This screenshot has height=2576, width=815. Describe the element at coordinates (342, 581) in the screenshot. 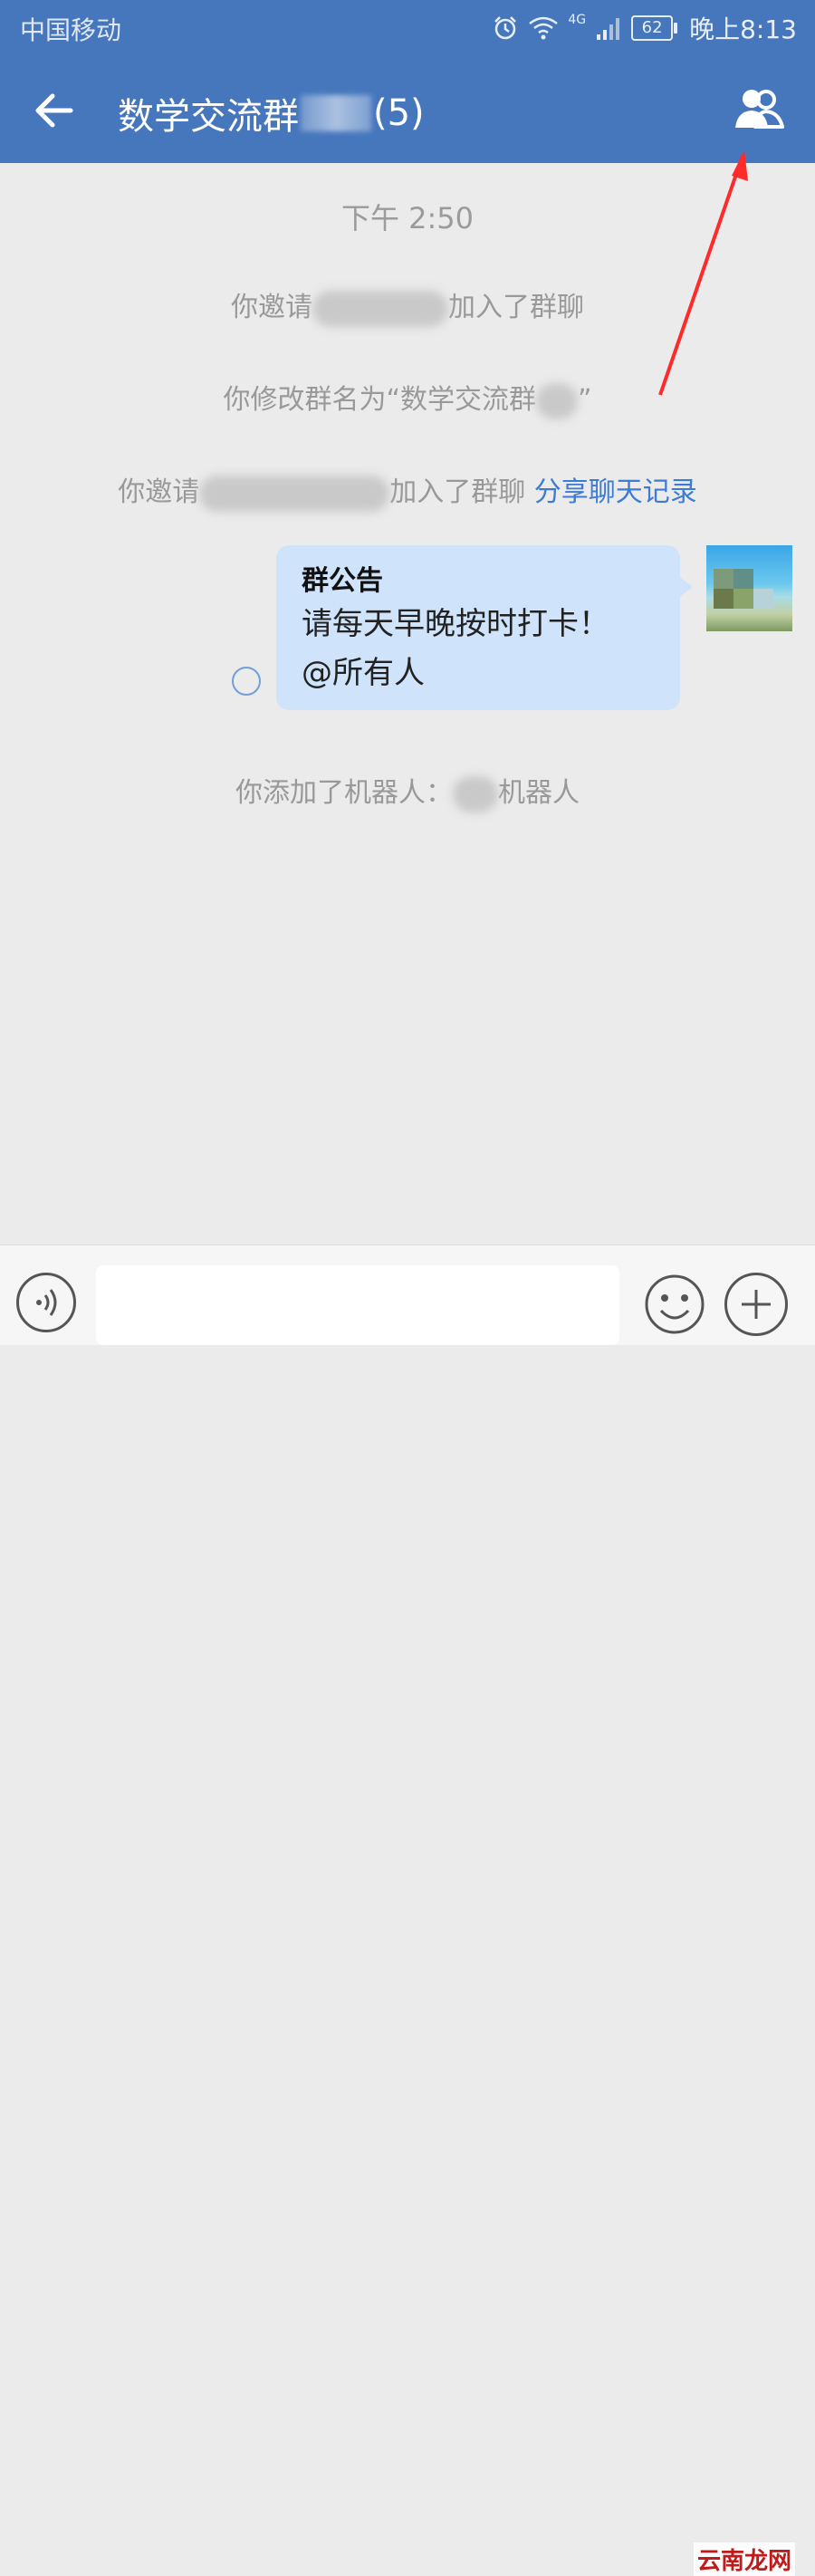

I see `announcement-title: 群公告` at that location.